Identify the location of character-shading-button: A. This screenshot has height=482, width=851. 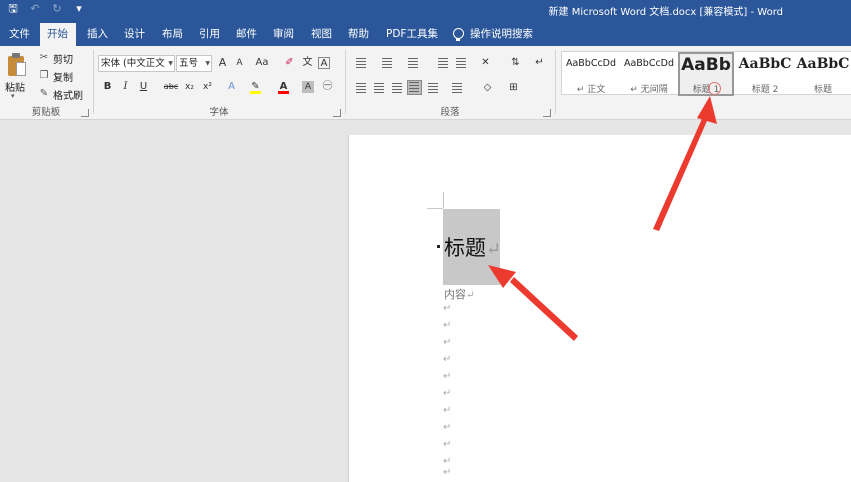
(308, 87).